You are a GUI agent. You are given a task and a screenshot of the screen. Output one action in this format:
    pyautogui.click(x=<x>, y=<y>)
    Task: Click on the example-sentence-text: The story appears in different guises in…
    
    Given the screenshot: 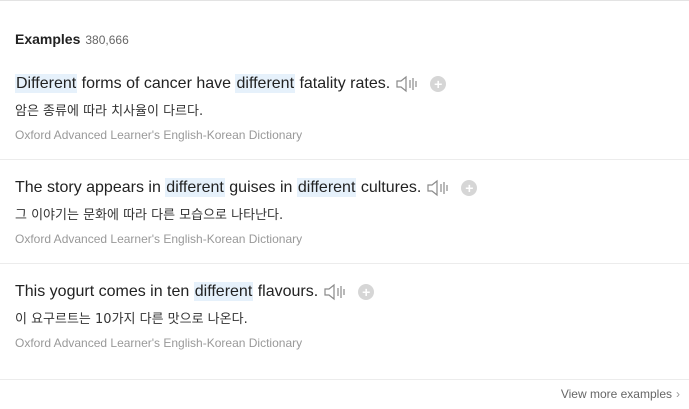 What is the action you would take?
    pyautogui.click(x=218, y=187)
    